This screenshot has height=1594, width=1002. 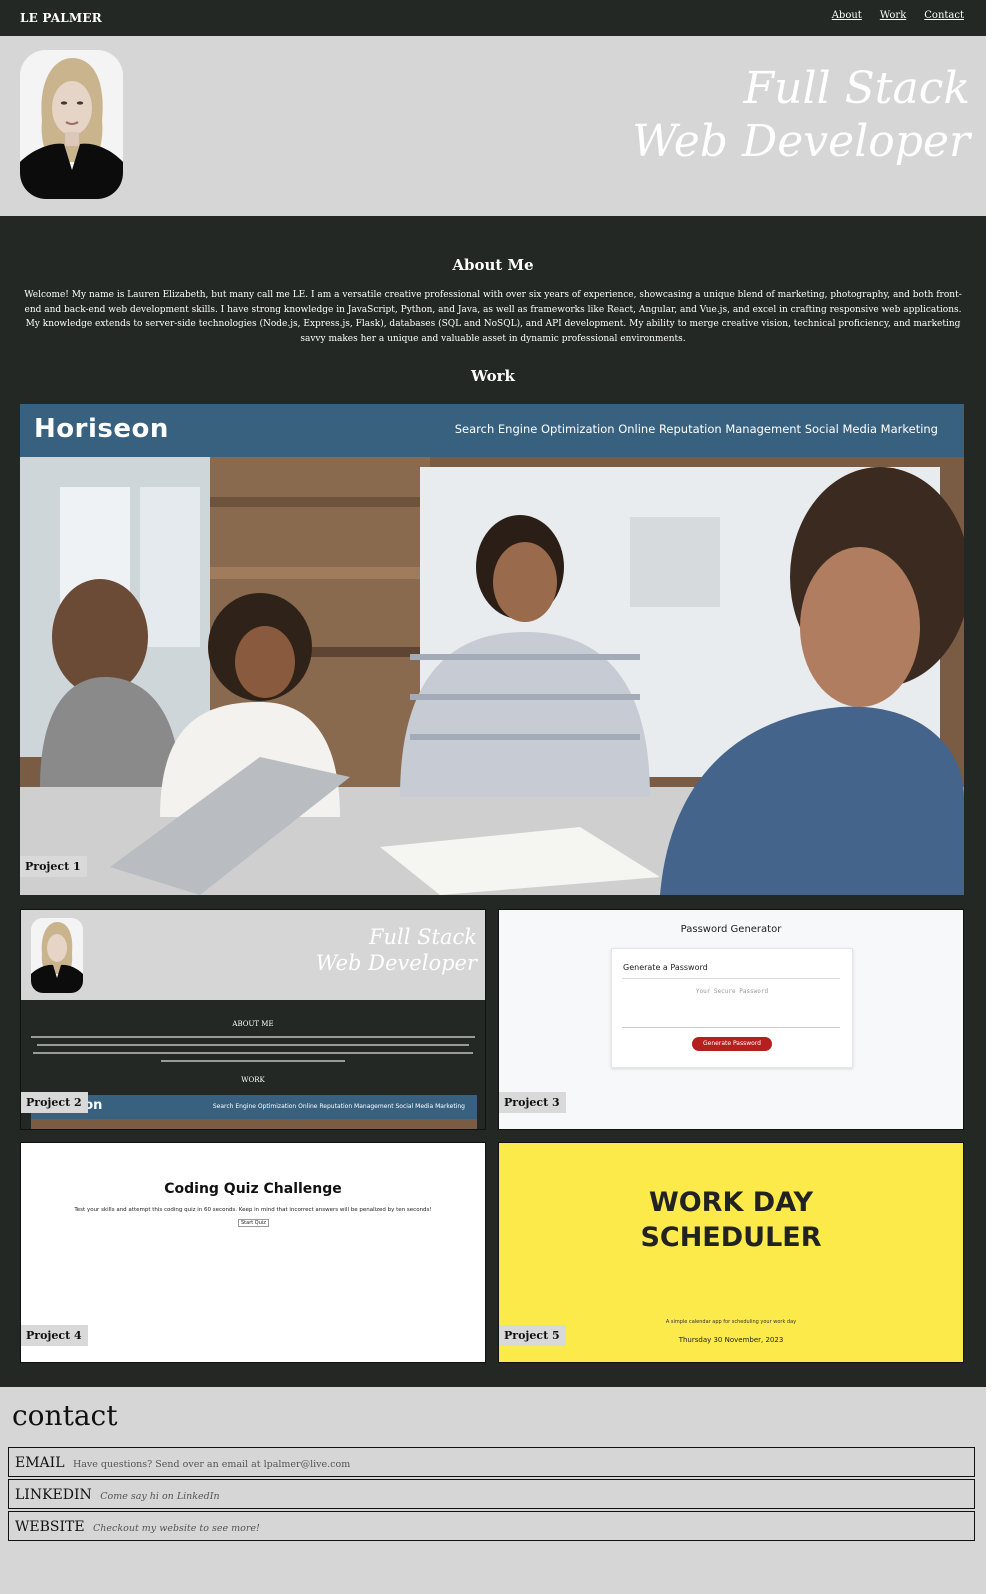 I want to click on scheduler-date: Thursday 30 November, 2023, so click(x=731, y=1340).